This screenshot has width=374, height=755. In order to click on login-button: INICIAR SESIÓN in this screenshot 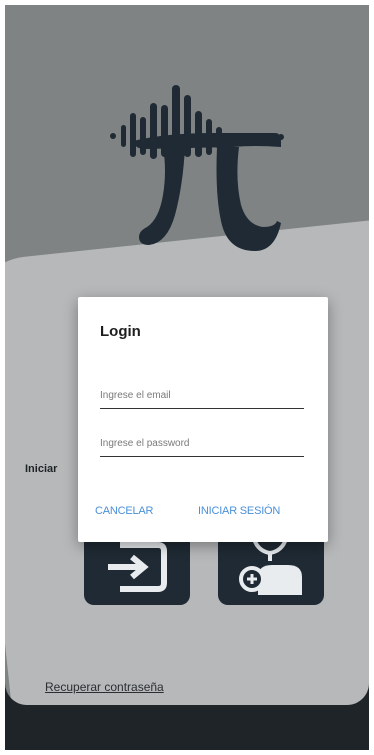, I will do `click(239, 511)`.